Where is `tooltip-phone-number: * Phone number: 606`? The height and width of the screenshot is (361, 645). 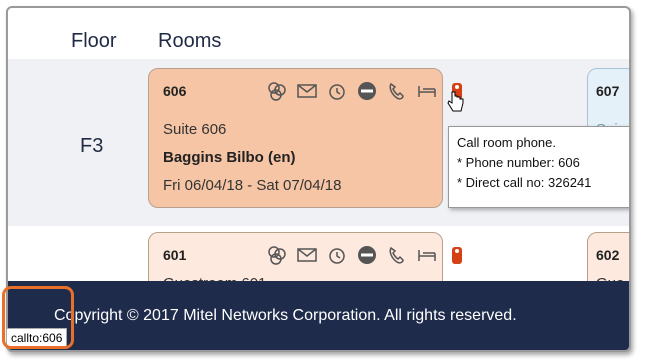 tooltip-phone-number: * Phone number: 606 is located at coordinates (518, 162).